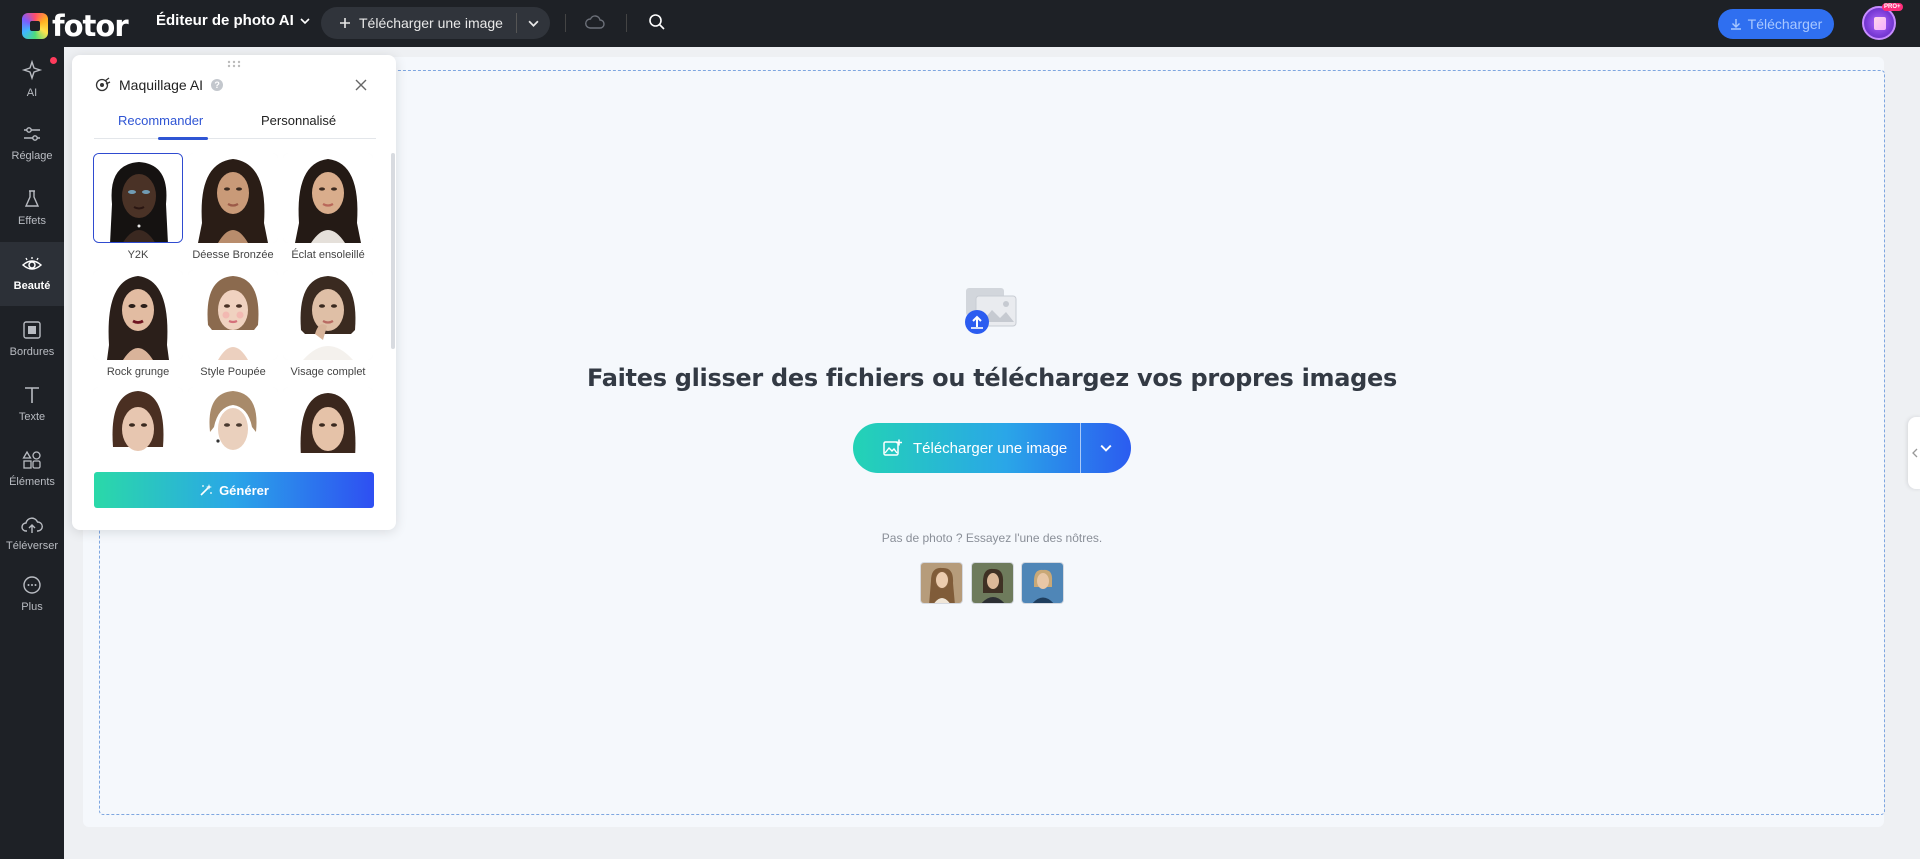  Describe the element at coordinates (32, 585) in the screenshot. I see `more-icon` at that location.